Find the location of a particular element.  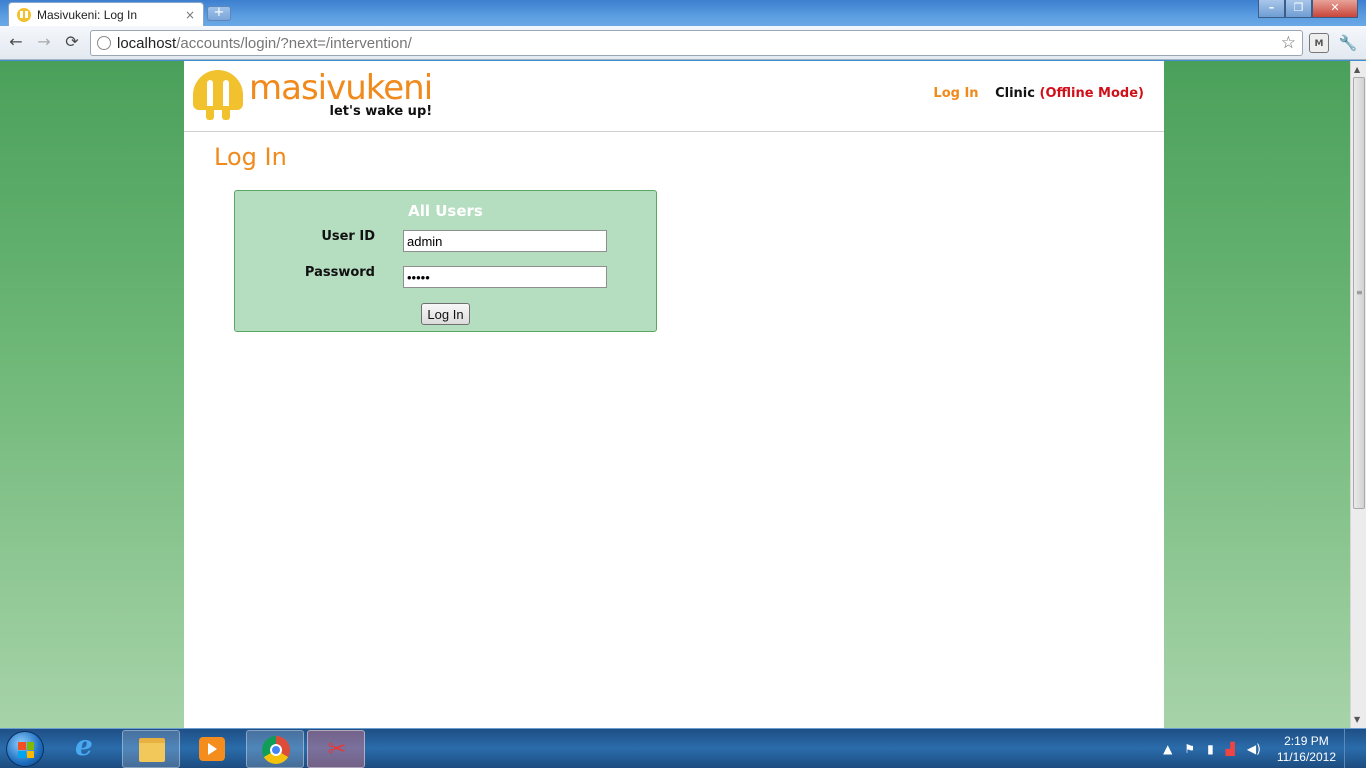

site-logo: masivukeni let's wake up! is located at coordinates (313, 94).